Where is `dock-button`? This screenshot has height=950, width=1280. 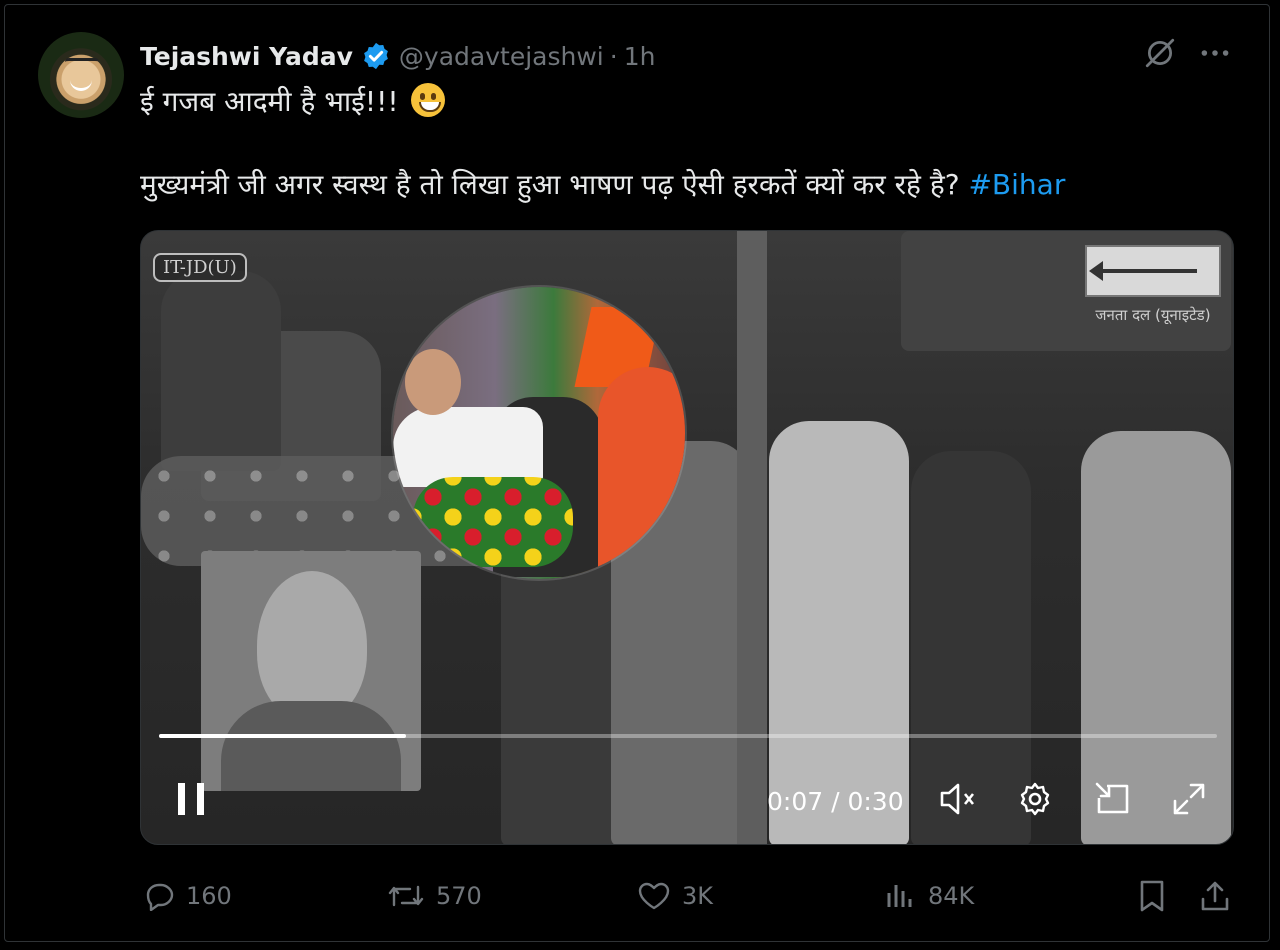 dock-button is located at coordinates (1113, 799).